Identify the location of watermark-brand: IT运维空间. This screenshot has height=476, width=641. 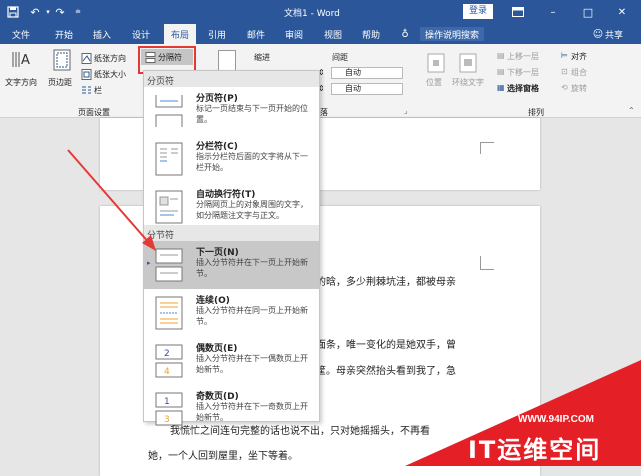
(535, 450).